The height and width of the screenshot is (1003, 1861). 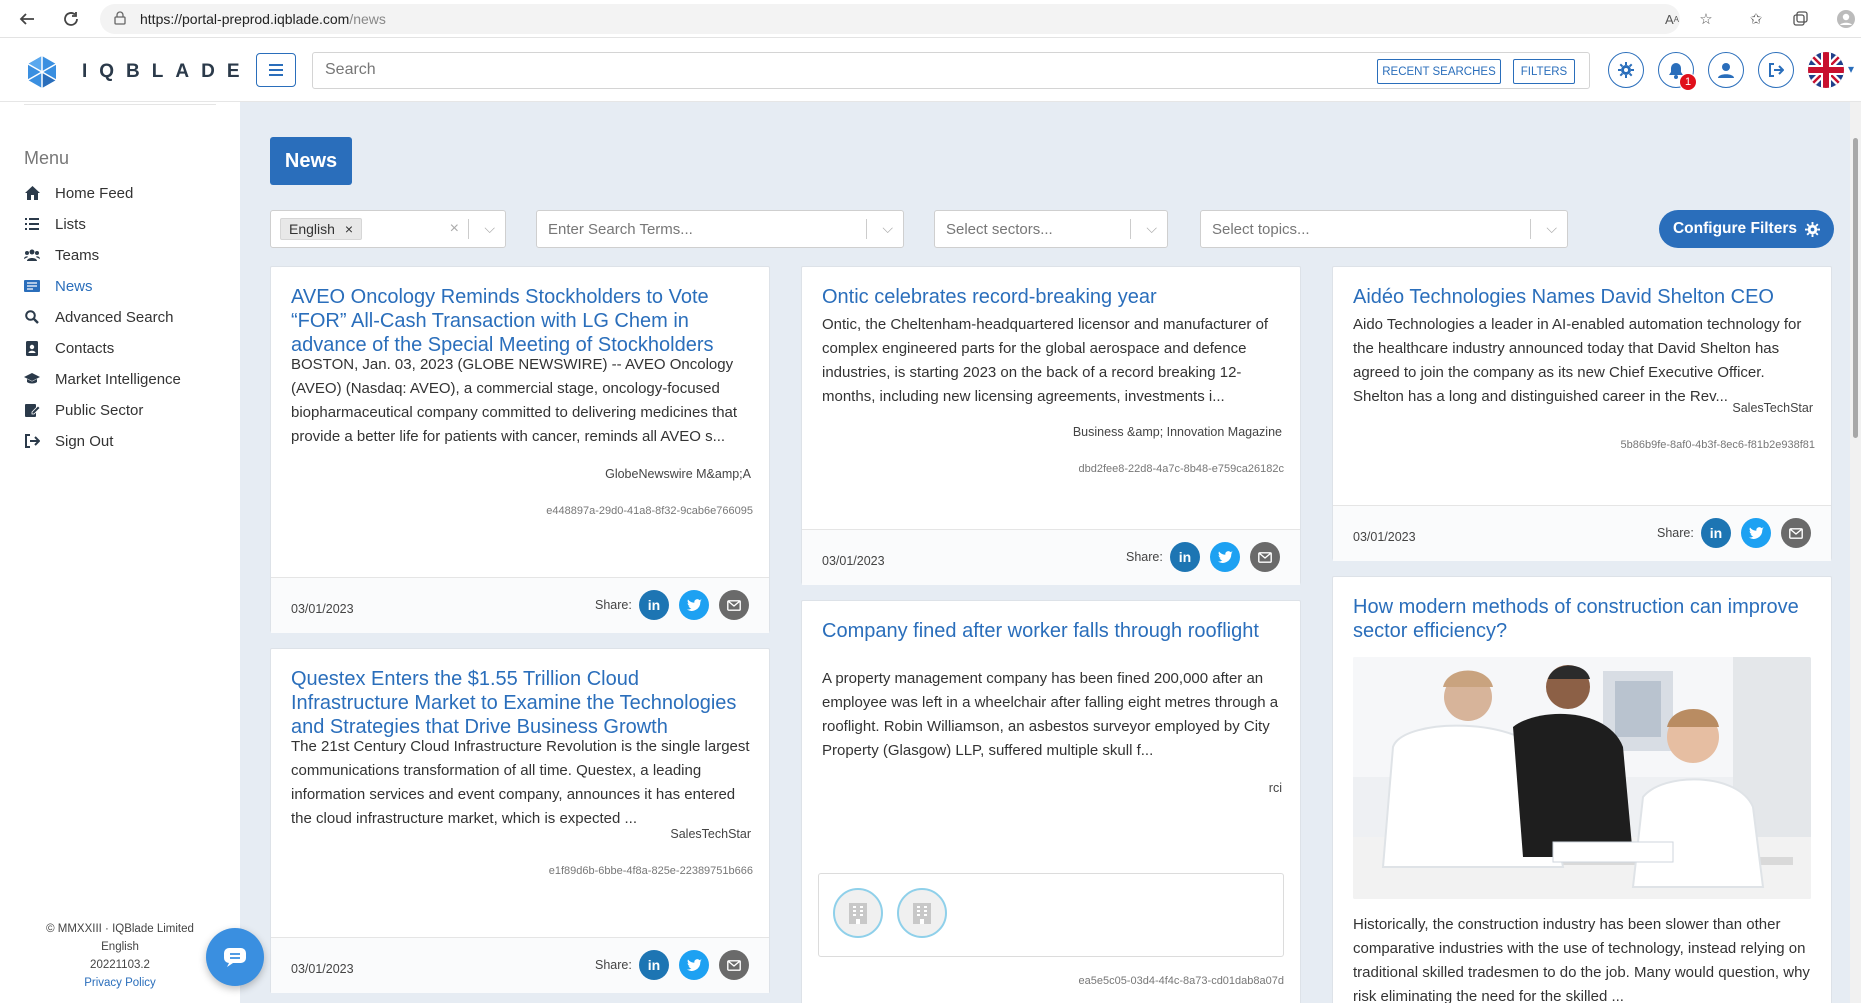 What do you see at coordinates (1181, 469) in the screenshot?
I see `article-id: dbd2fee8-22d8-4a7c-8b48-e759ca26182c` at bounding box center [1181, 469].